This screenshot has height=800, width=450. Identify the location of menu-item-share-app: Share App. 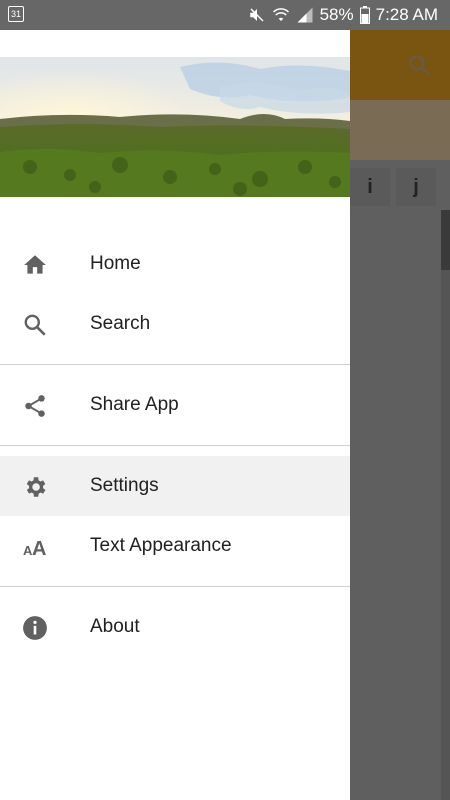
(175, 405).